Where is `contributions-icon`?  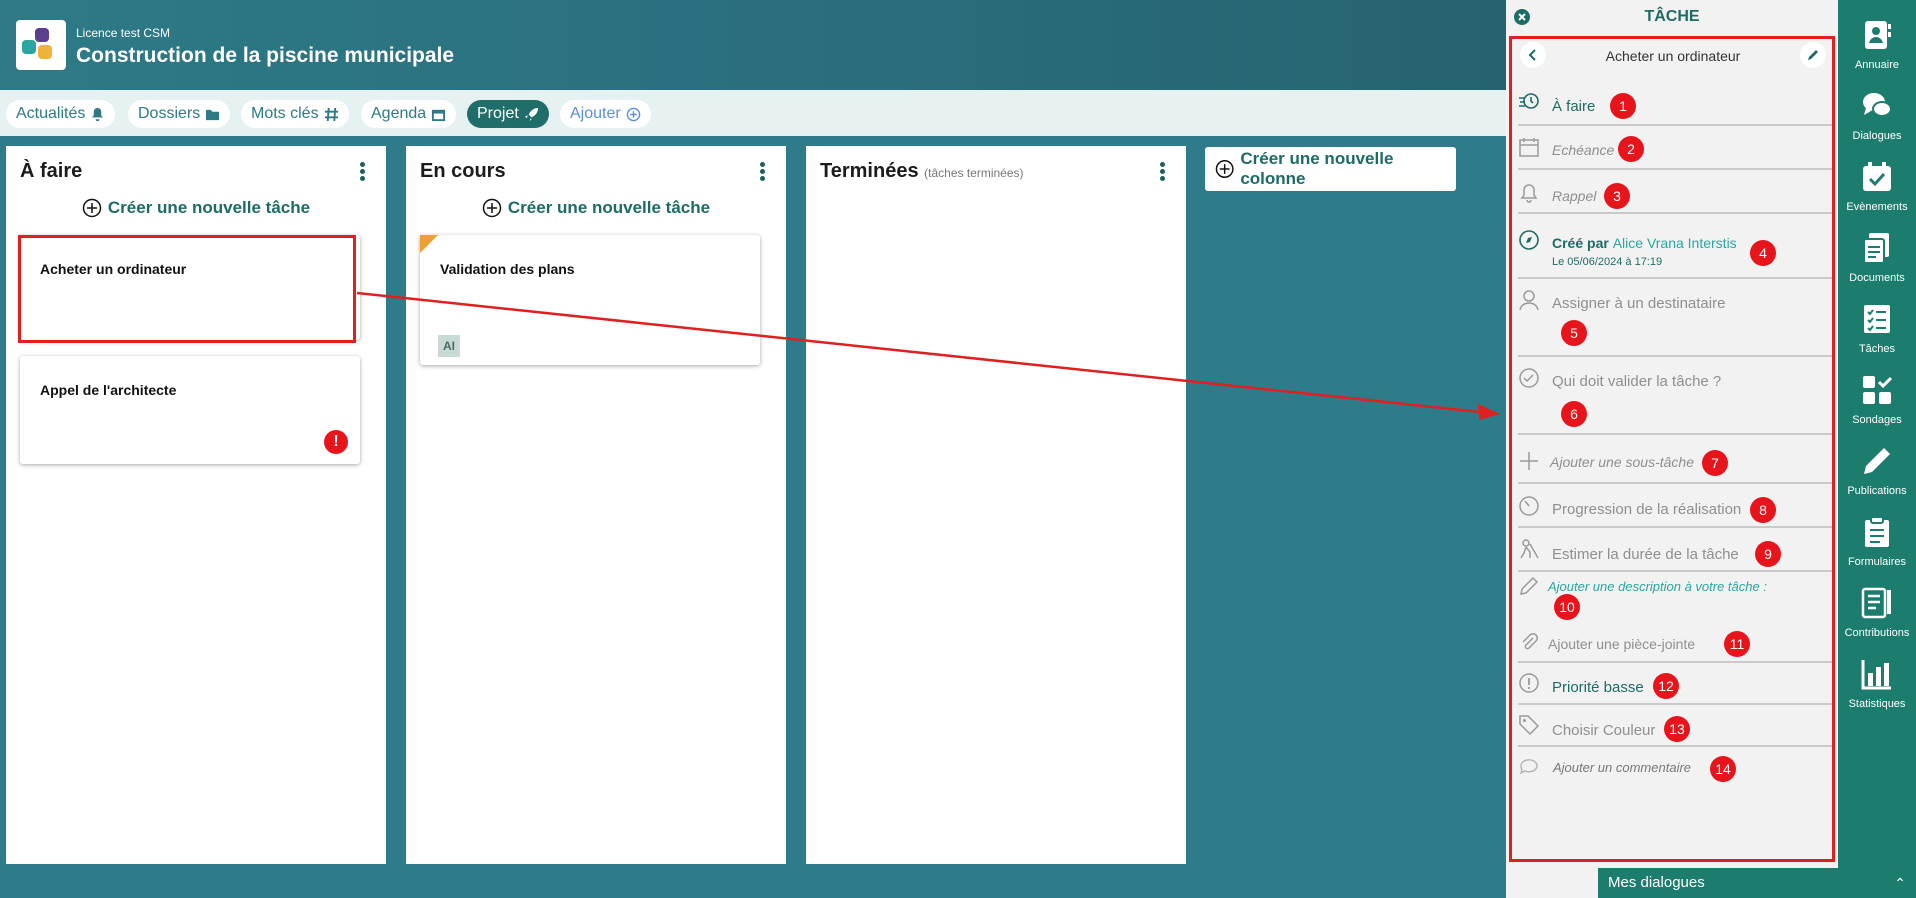 contributions-icon is located at coordinates (1876, 603).